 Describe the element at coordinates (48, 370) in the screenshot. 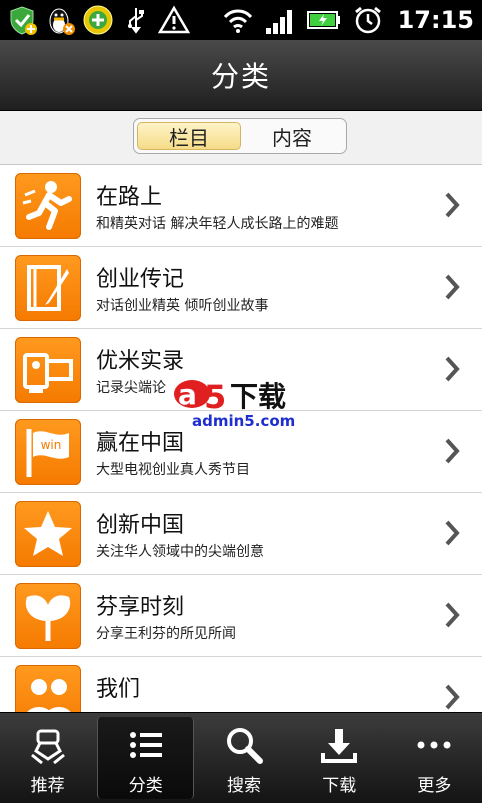

I see `video-camera-icon` at that location.